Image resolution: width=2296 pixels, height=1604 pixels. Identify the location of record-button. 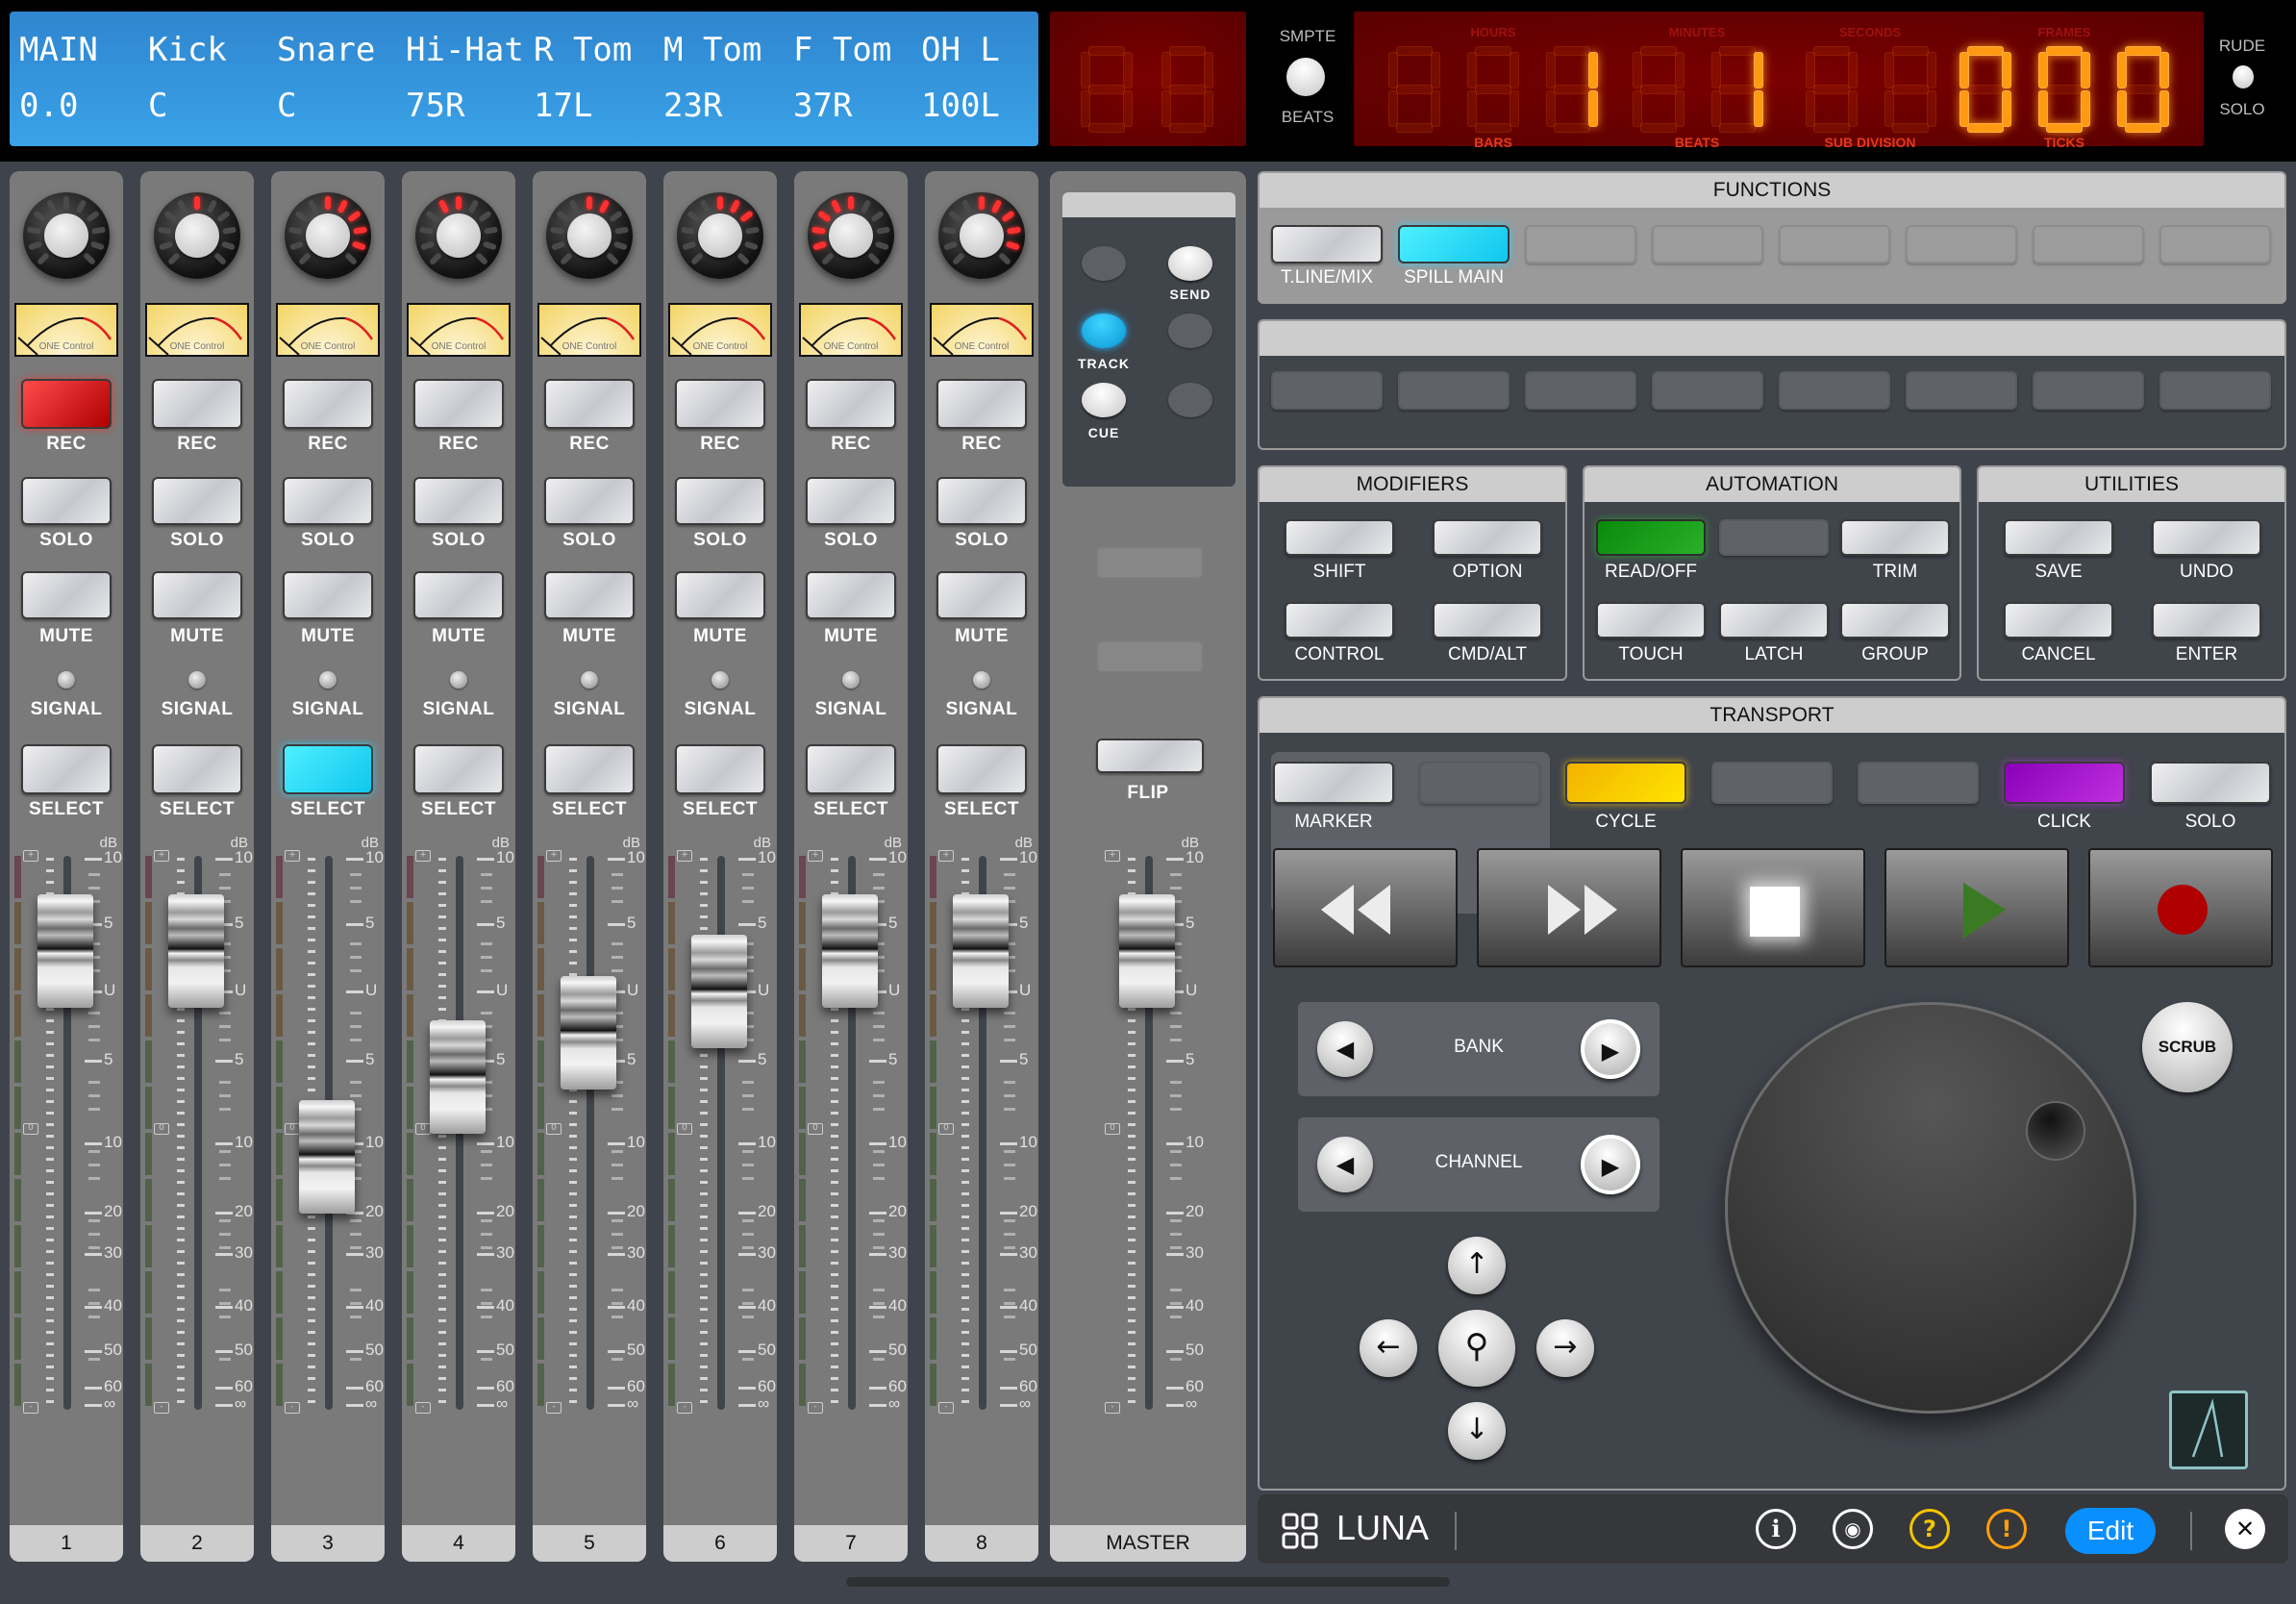
(2180, 907).